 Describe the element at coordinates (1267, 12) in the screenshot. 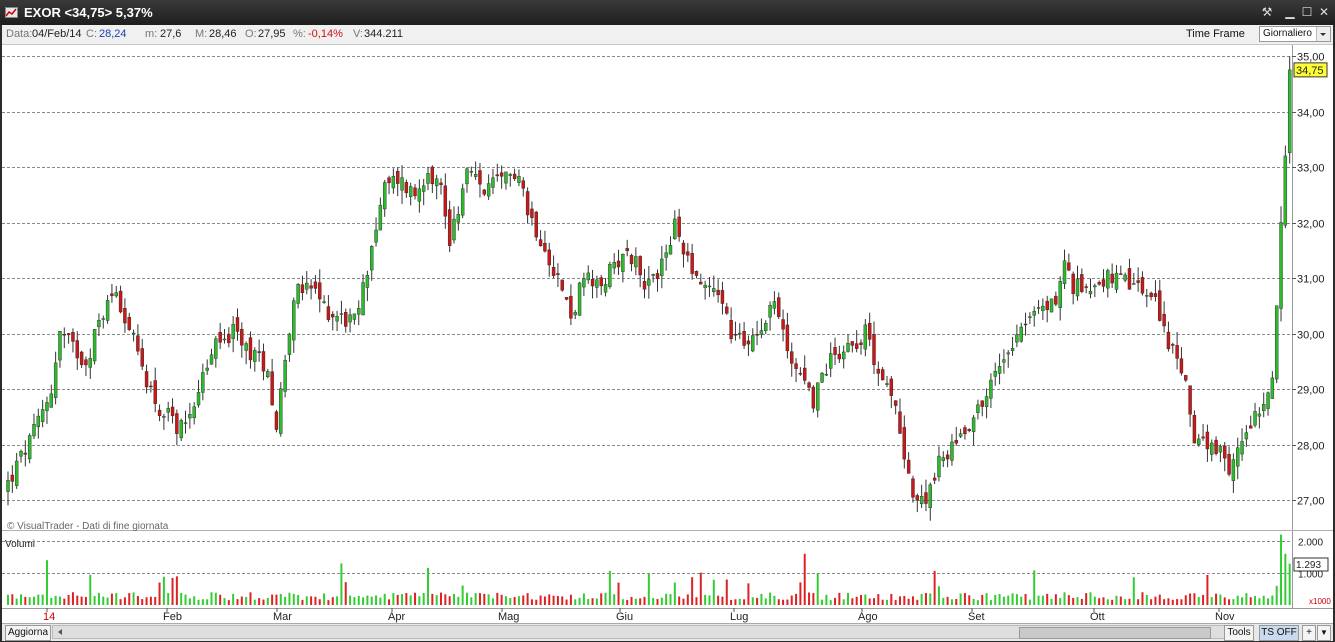

I see `tool-icon: ⚒` at that location.